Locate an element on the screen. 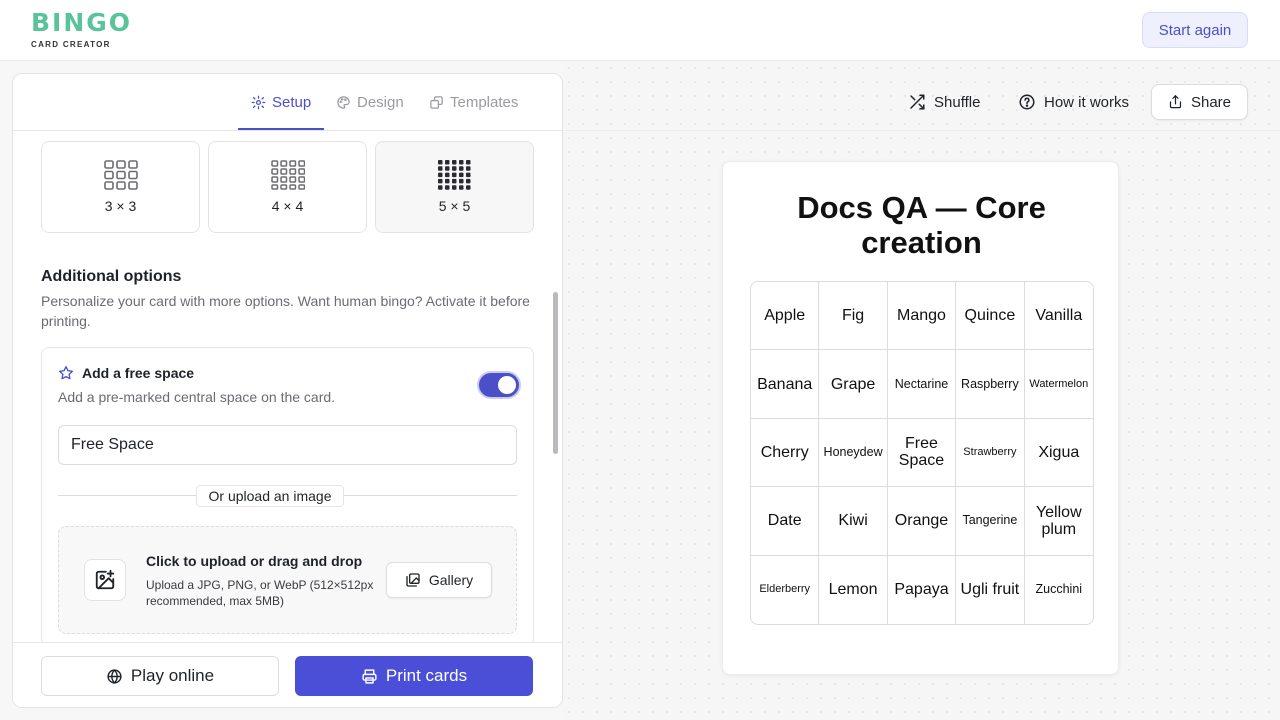 The width and height of the screenshot is (1280, 720). grid-3x3-icon is located at coordinates (120, 175).